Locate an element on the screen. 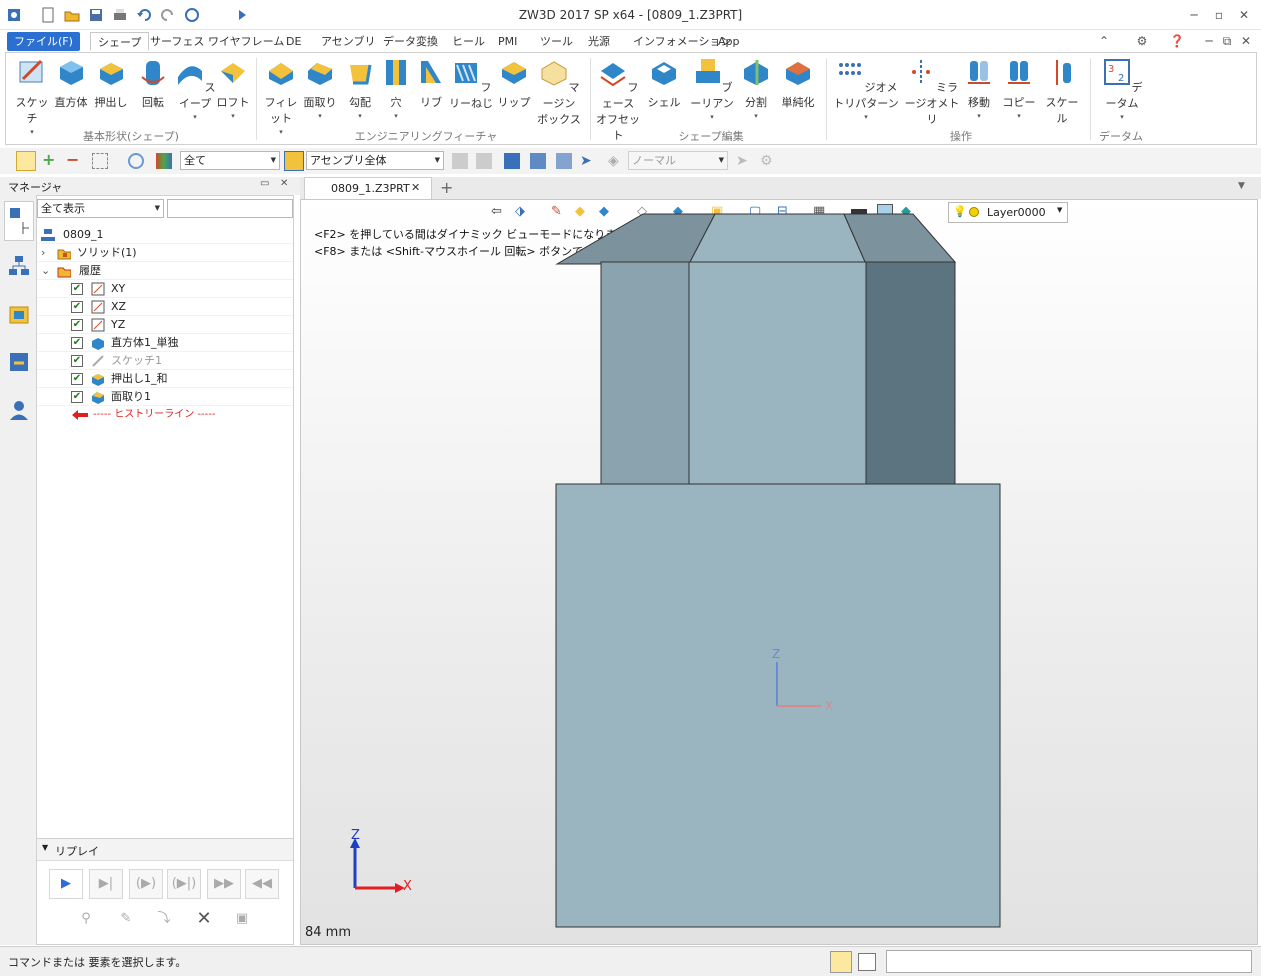  replay-header: ▼ リプレイ is located at coordinates (165, 850).